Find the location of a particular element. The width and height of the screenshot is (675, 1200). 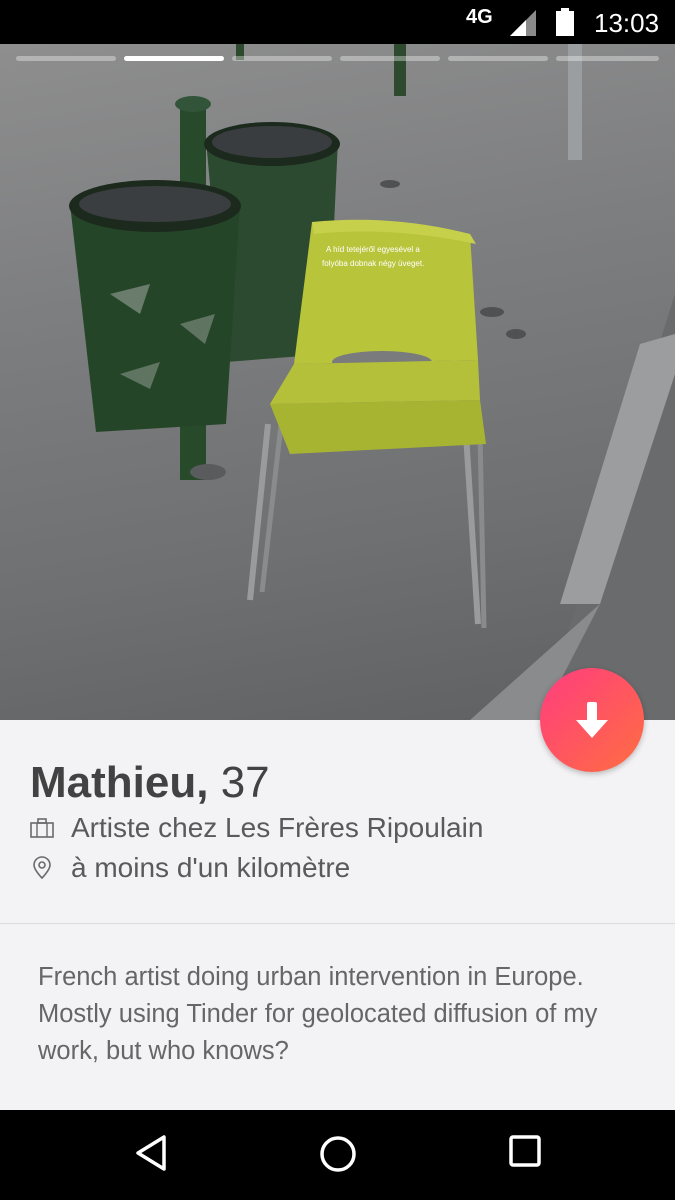

job-row: Artiste chez Les Frères Ripoulain is located at coordinates (256, 828).